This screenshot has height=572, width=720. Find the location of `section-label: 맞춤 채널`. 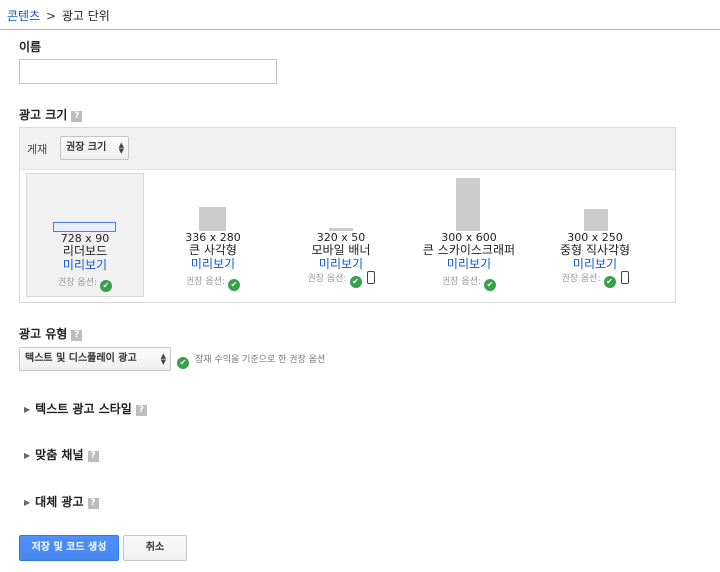

section-label: 맞춤 채널 is located at coordinates (59, 455).